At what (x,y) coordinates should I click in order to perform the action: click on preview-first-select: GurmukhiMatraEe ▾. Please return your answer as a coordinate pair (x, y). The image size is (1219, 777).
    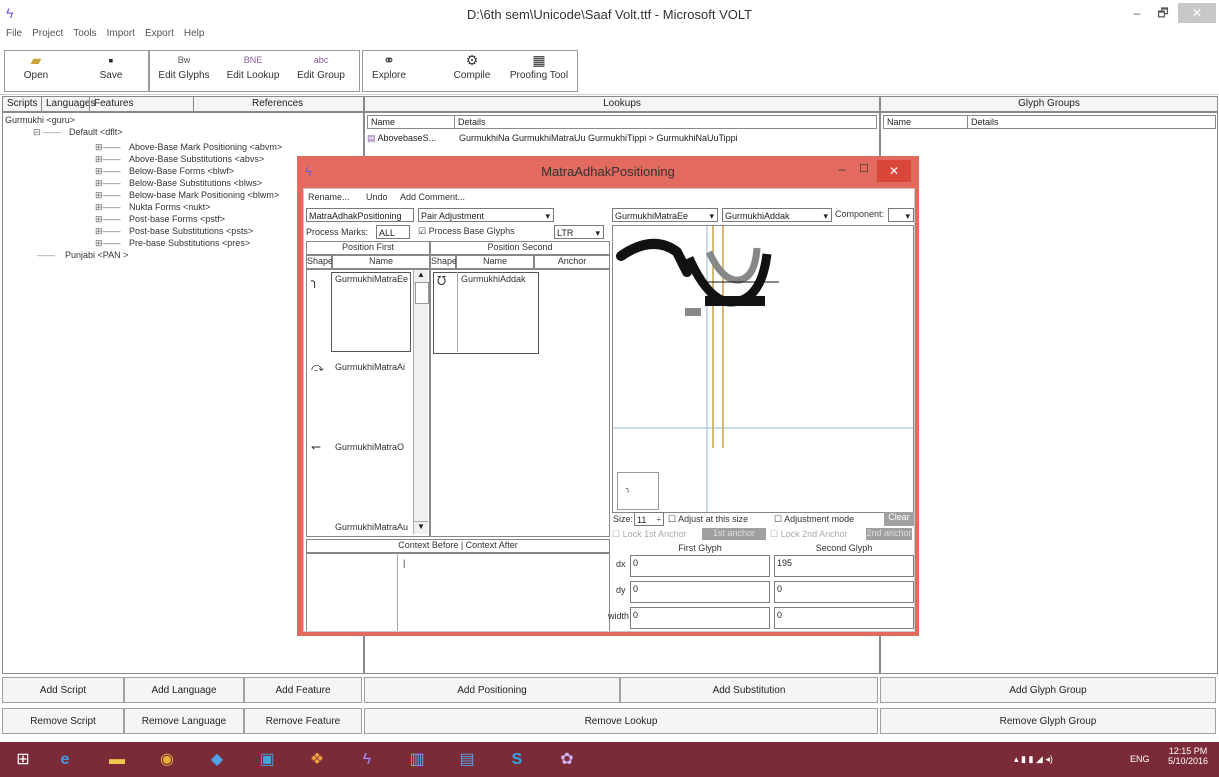
    Looking at the image, I should click on (665, 215).